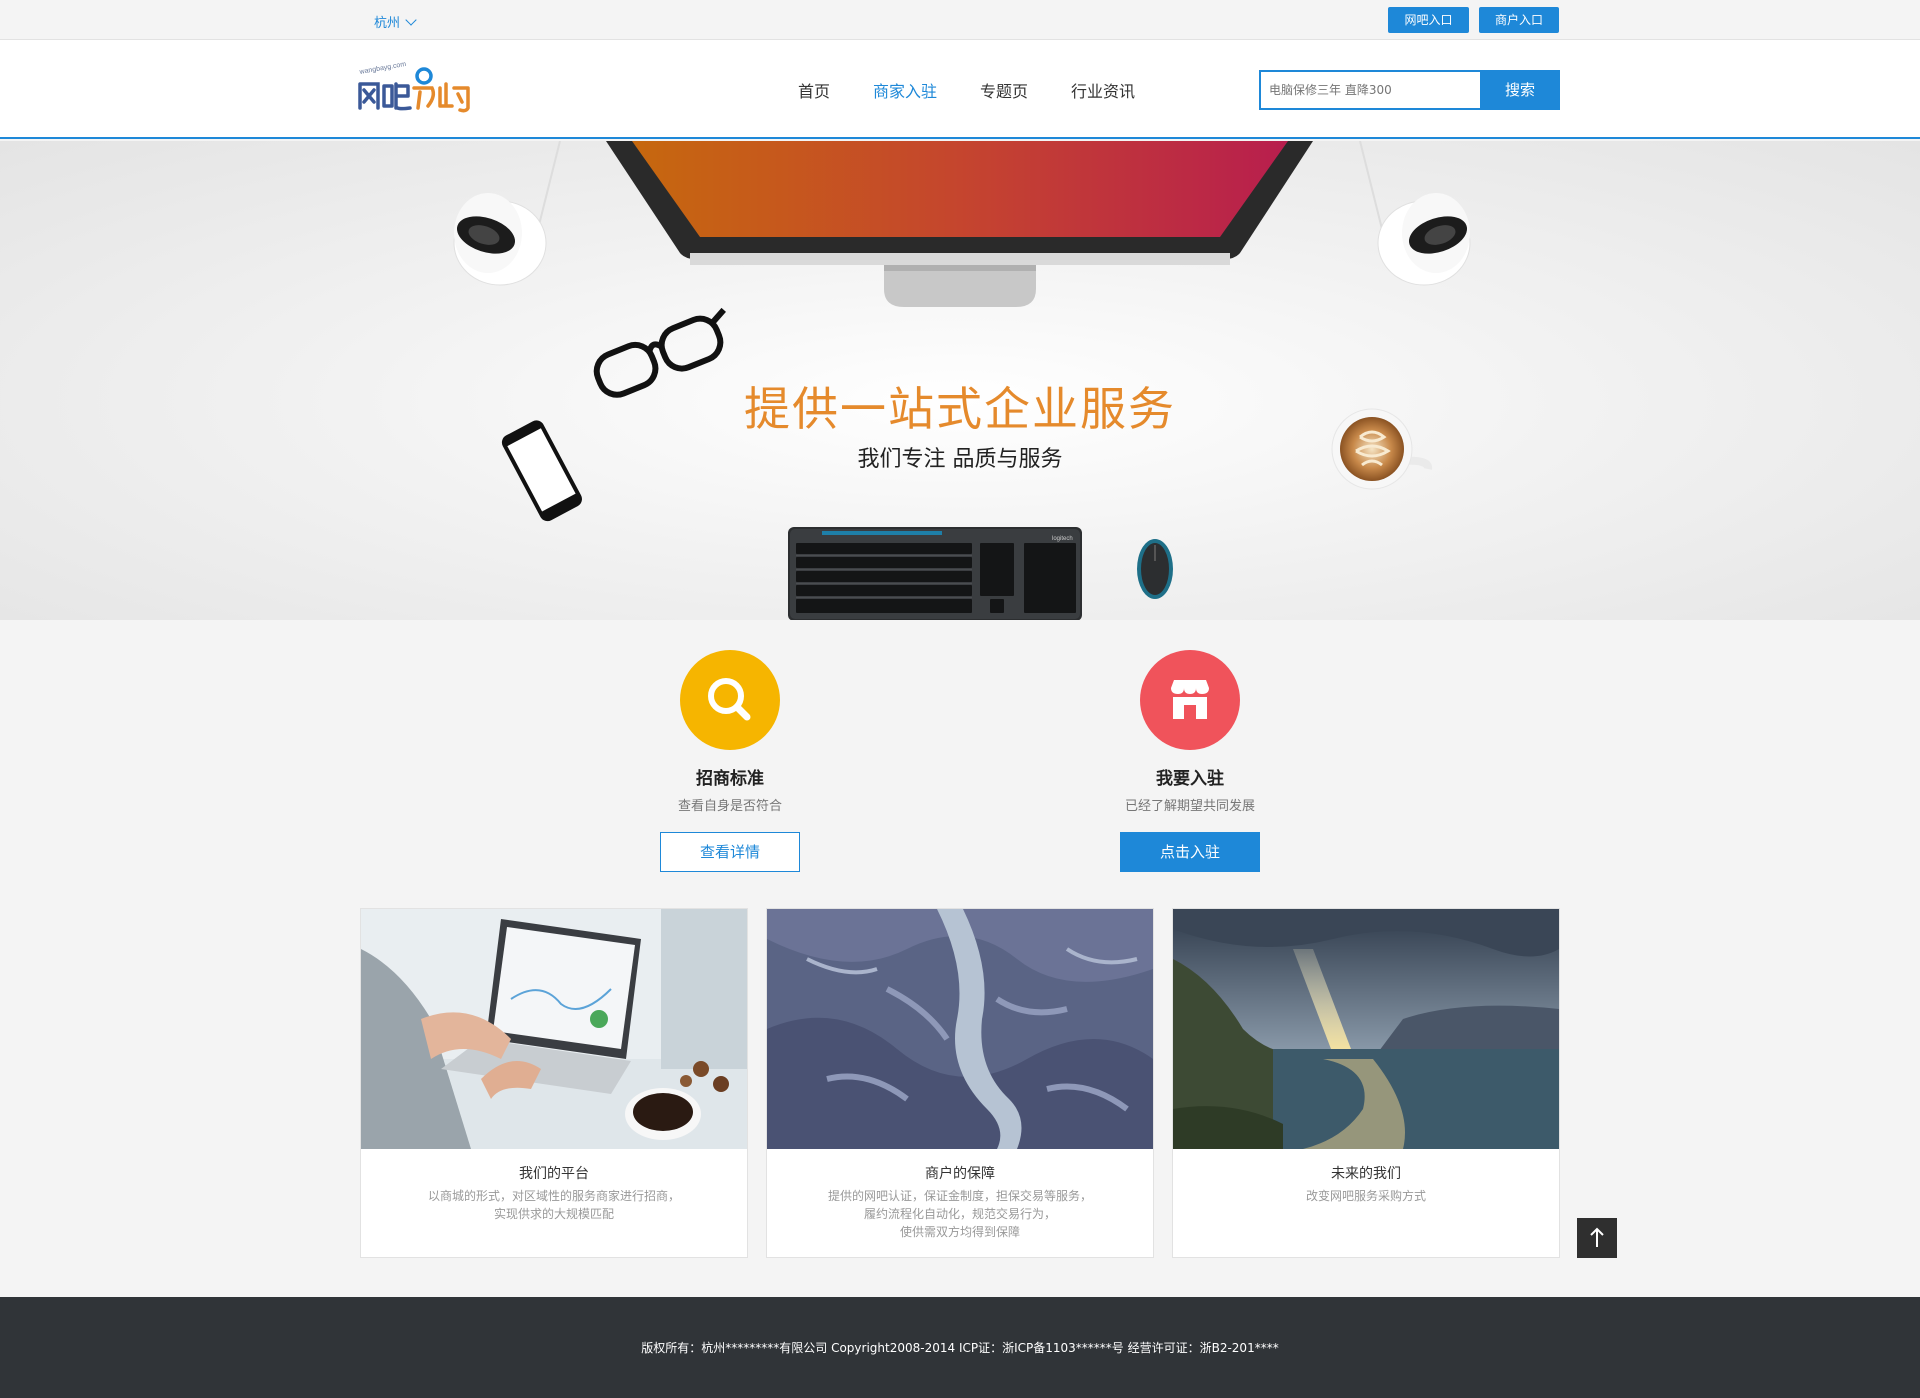 The height and width of the screenshot is (1398, 1920). What do you see at coordinates (1366, 1174) in the screenshot?
I see `card-title: 未来的我们` at bounding box center [1366, 1174].